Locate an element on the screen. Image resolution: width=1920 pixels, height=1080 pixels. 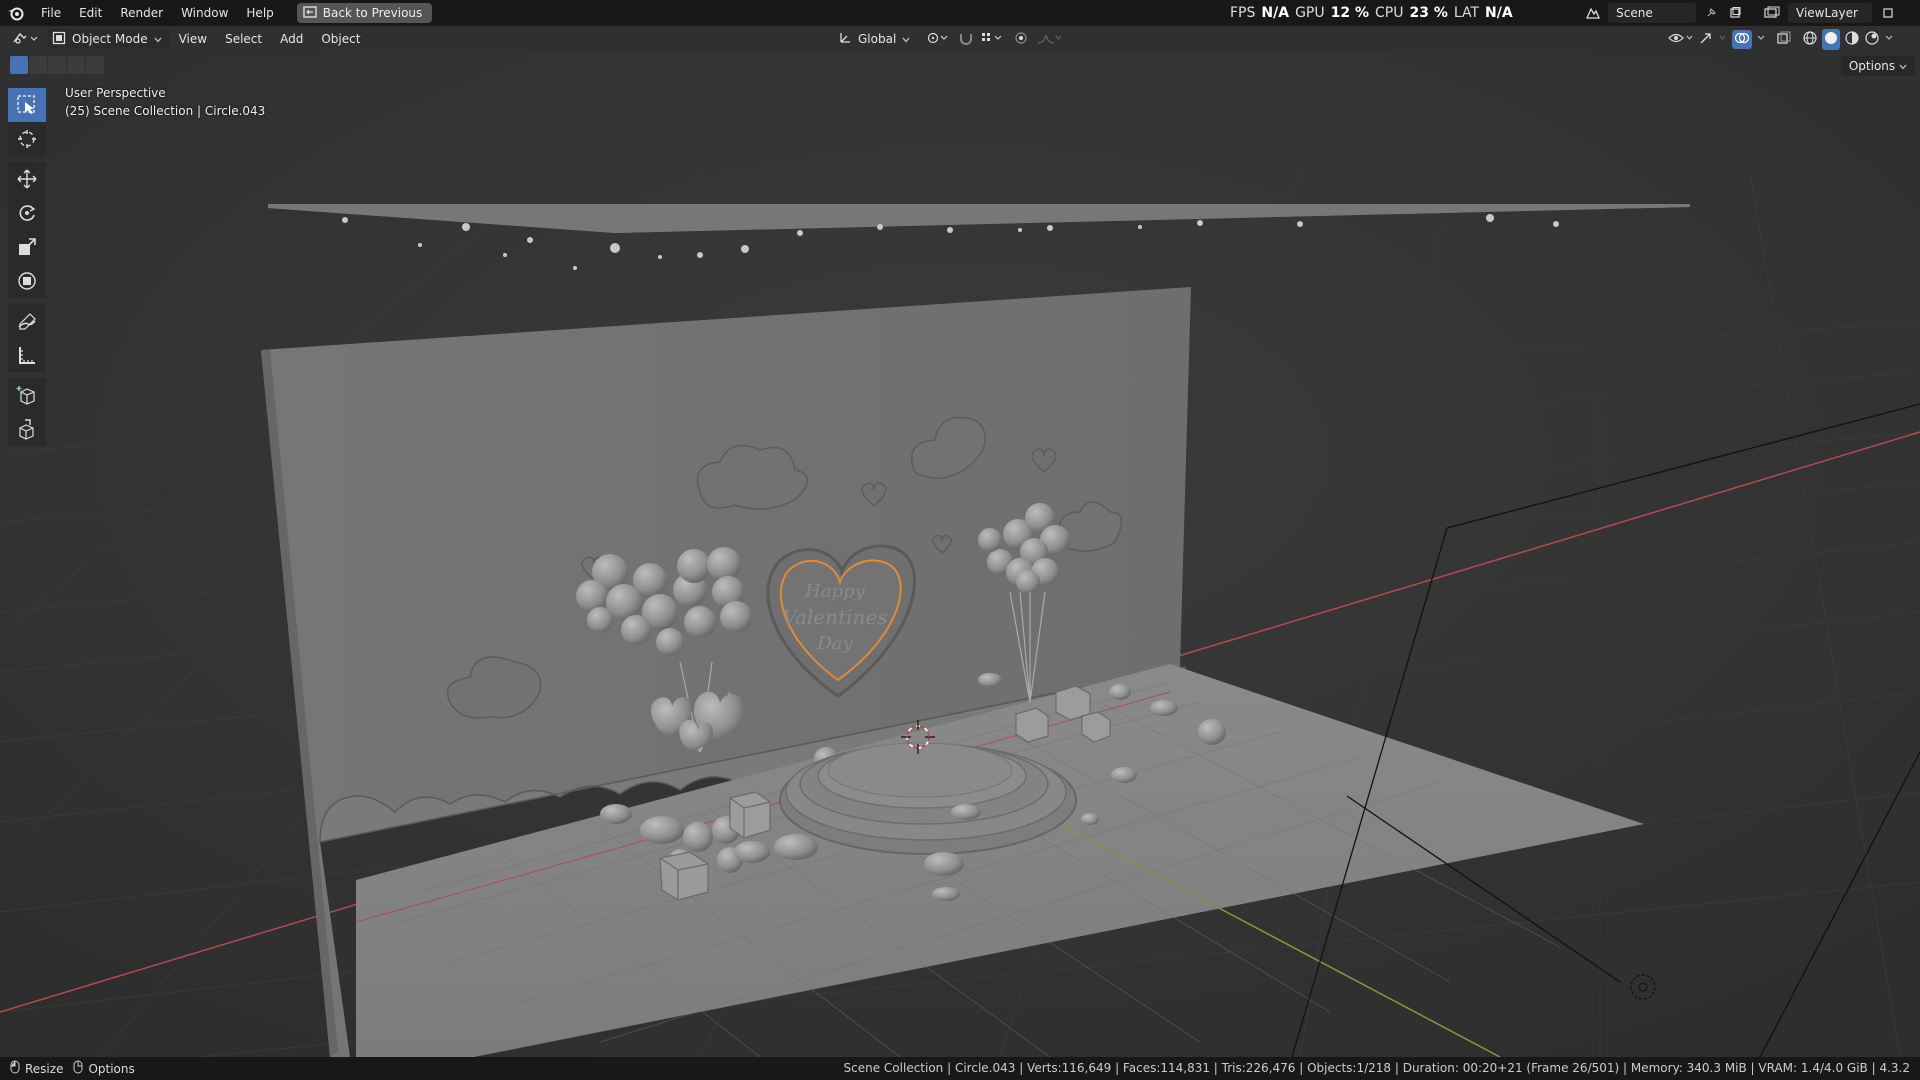
svg-text: Day is located at coordinates (834, 643).